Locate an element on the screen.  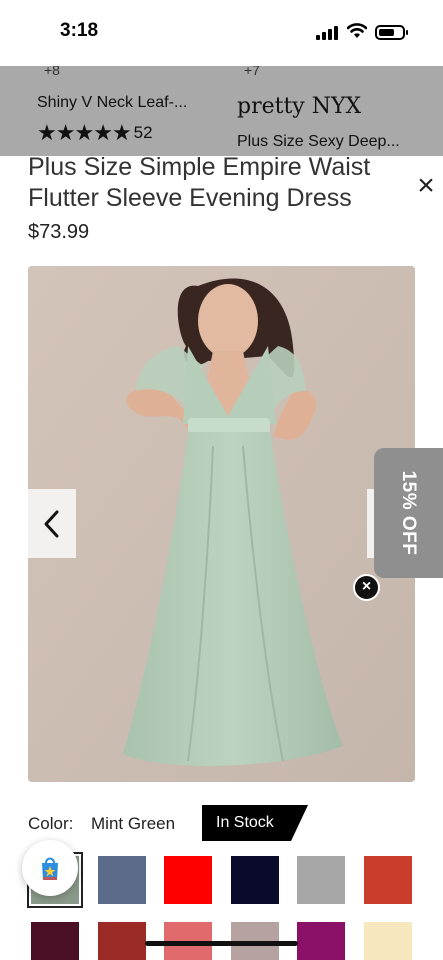
rating-stars: ★ ★ ★ ★ ★ 52 is located at coordinates (95, 133).